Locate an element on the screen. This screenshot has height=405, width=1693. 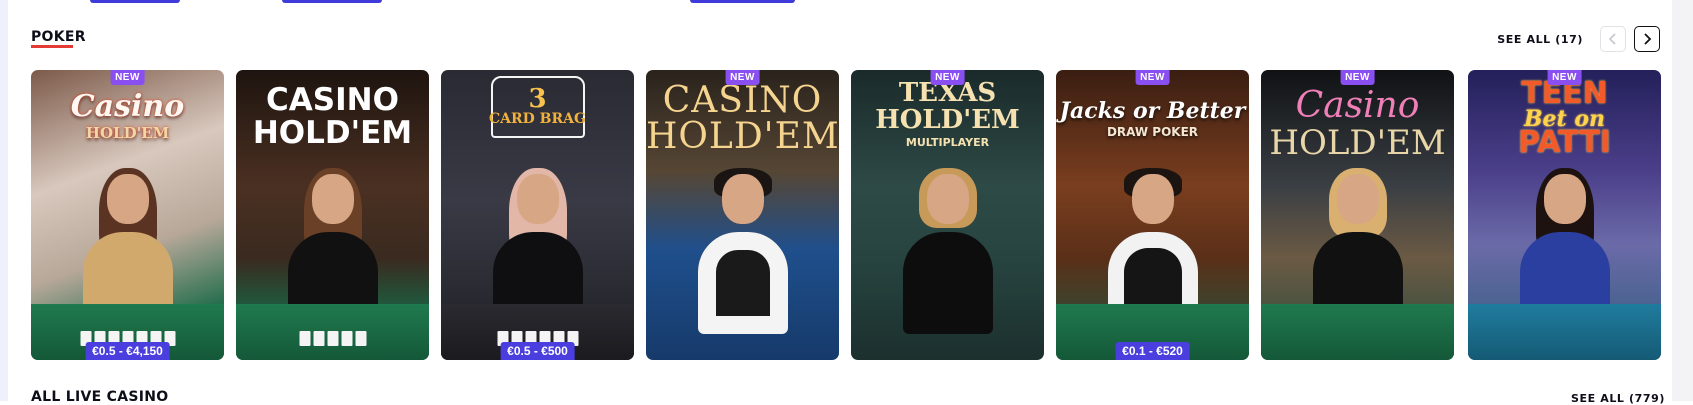
chevron-right-icon is located at coordinates (1648, 39).